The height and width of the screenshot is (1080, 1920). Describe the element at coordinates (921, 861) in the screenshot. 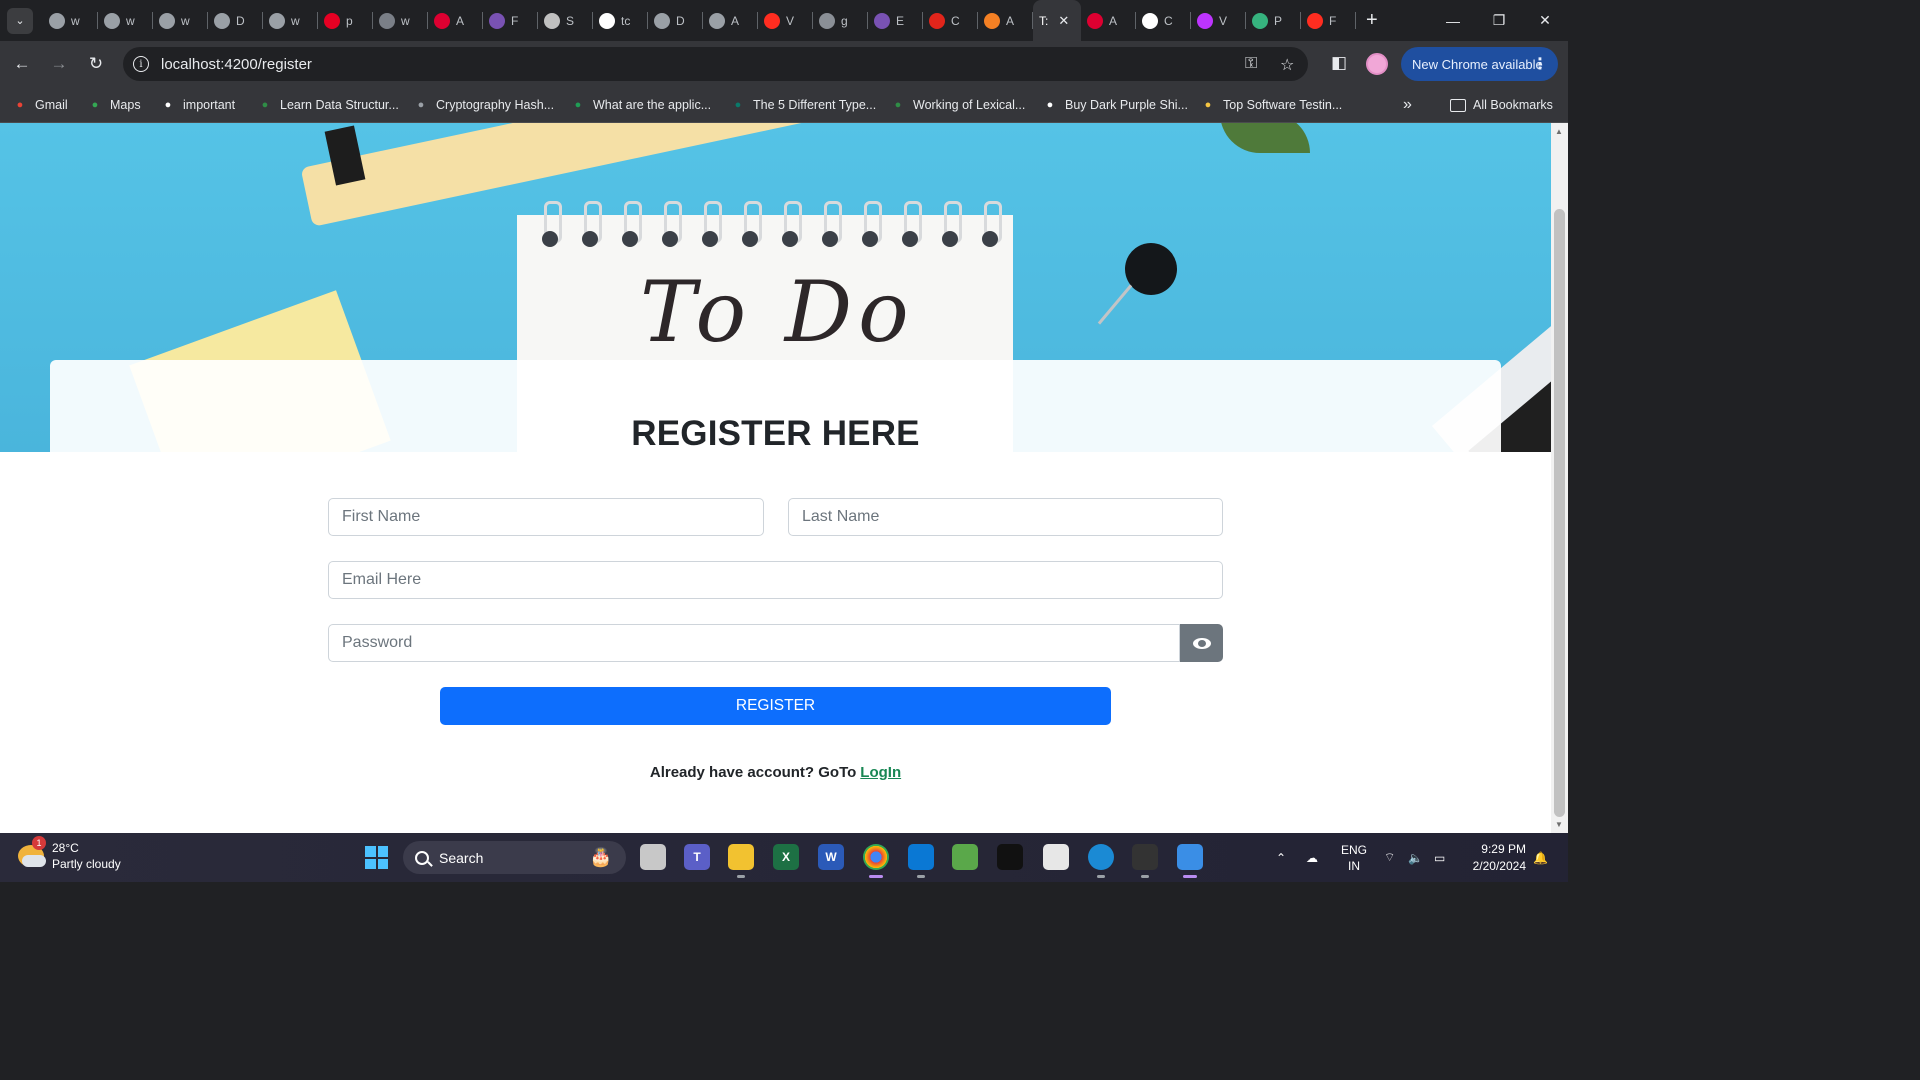

I see `vscode-icon` at that location.